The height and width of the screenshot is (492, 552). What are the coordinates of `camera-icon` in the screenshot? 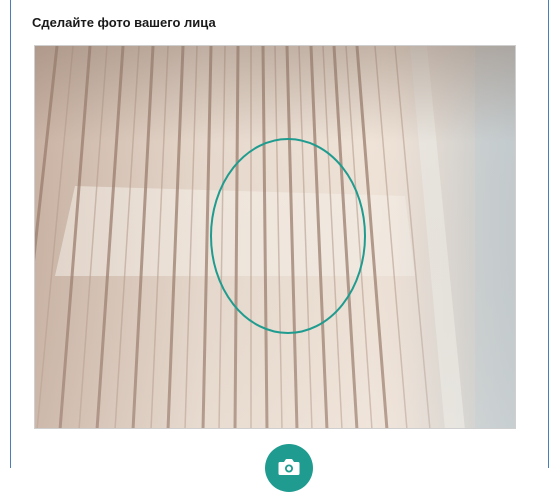 It's located at (289, 469).